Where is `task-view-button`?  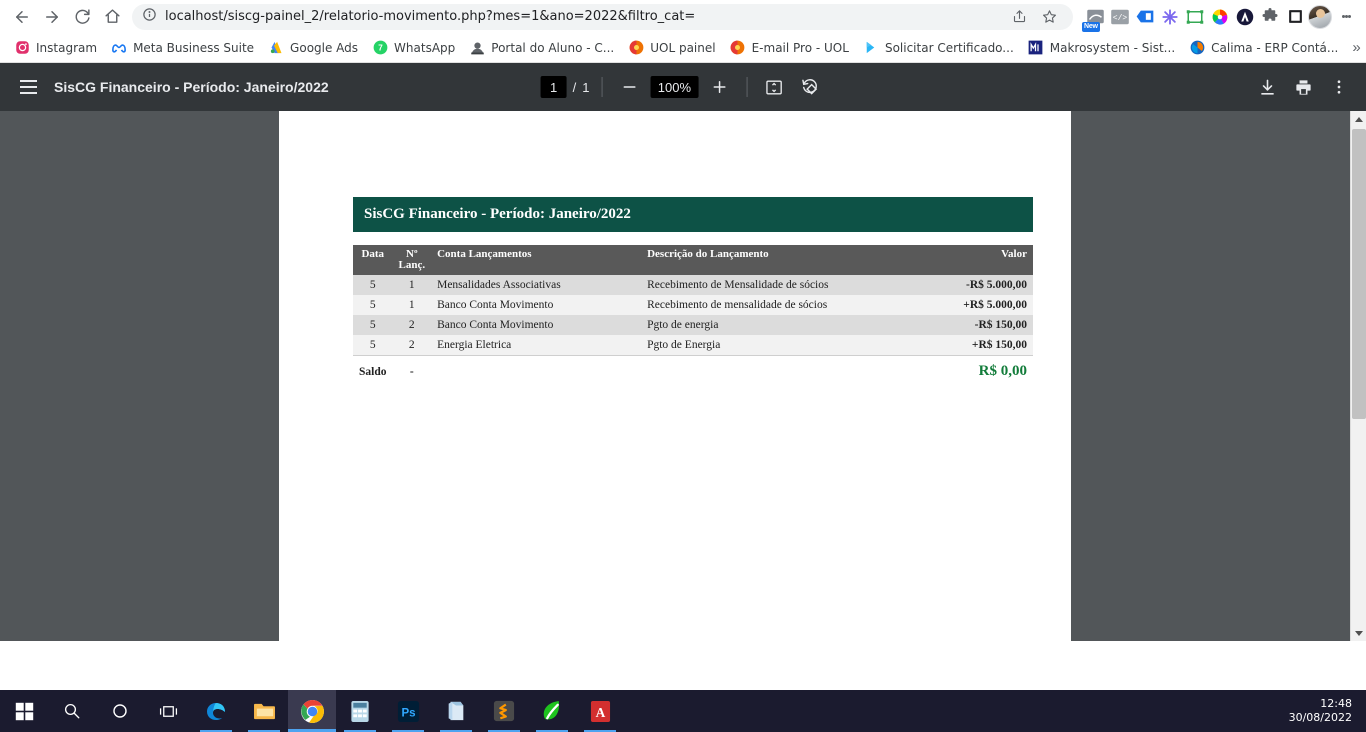
task-view-button is located at coordinates (168, 711).